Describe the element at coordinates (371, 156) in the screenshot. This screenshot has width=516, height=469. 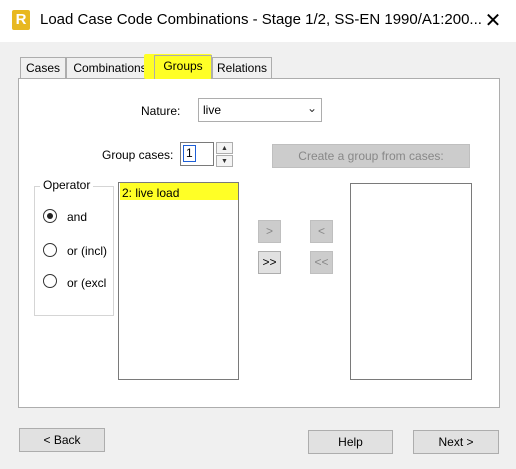
I see `create-group-button: Create a group from cases:` at that location.